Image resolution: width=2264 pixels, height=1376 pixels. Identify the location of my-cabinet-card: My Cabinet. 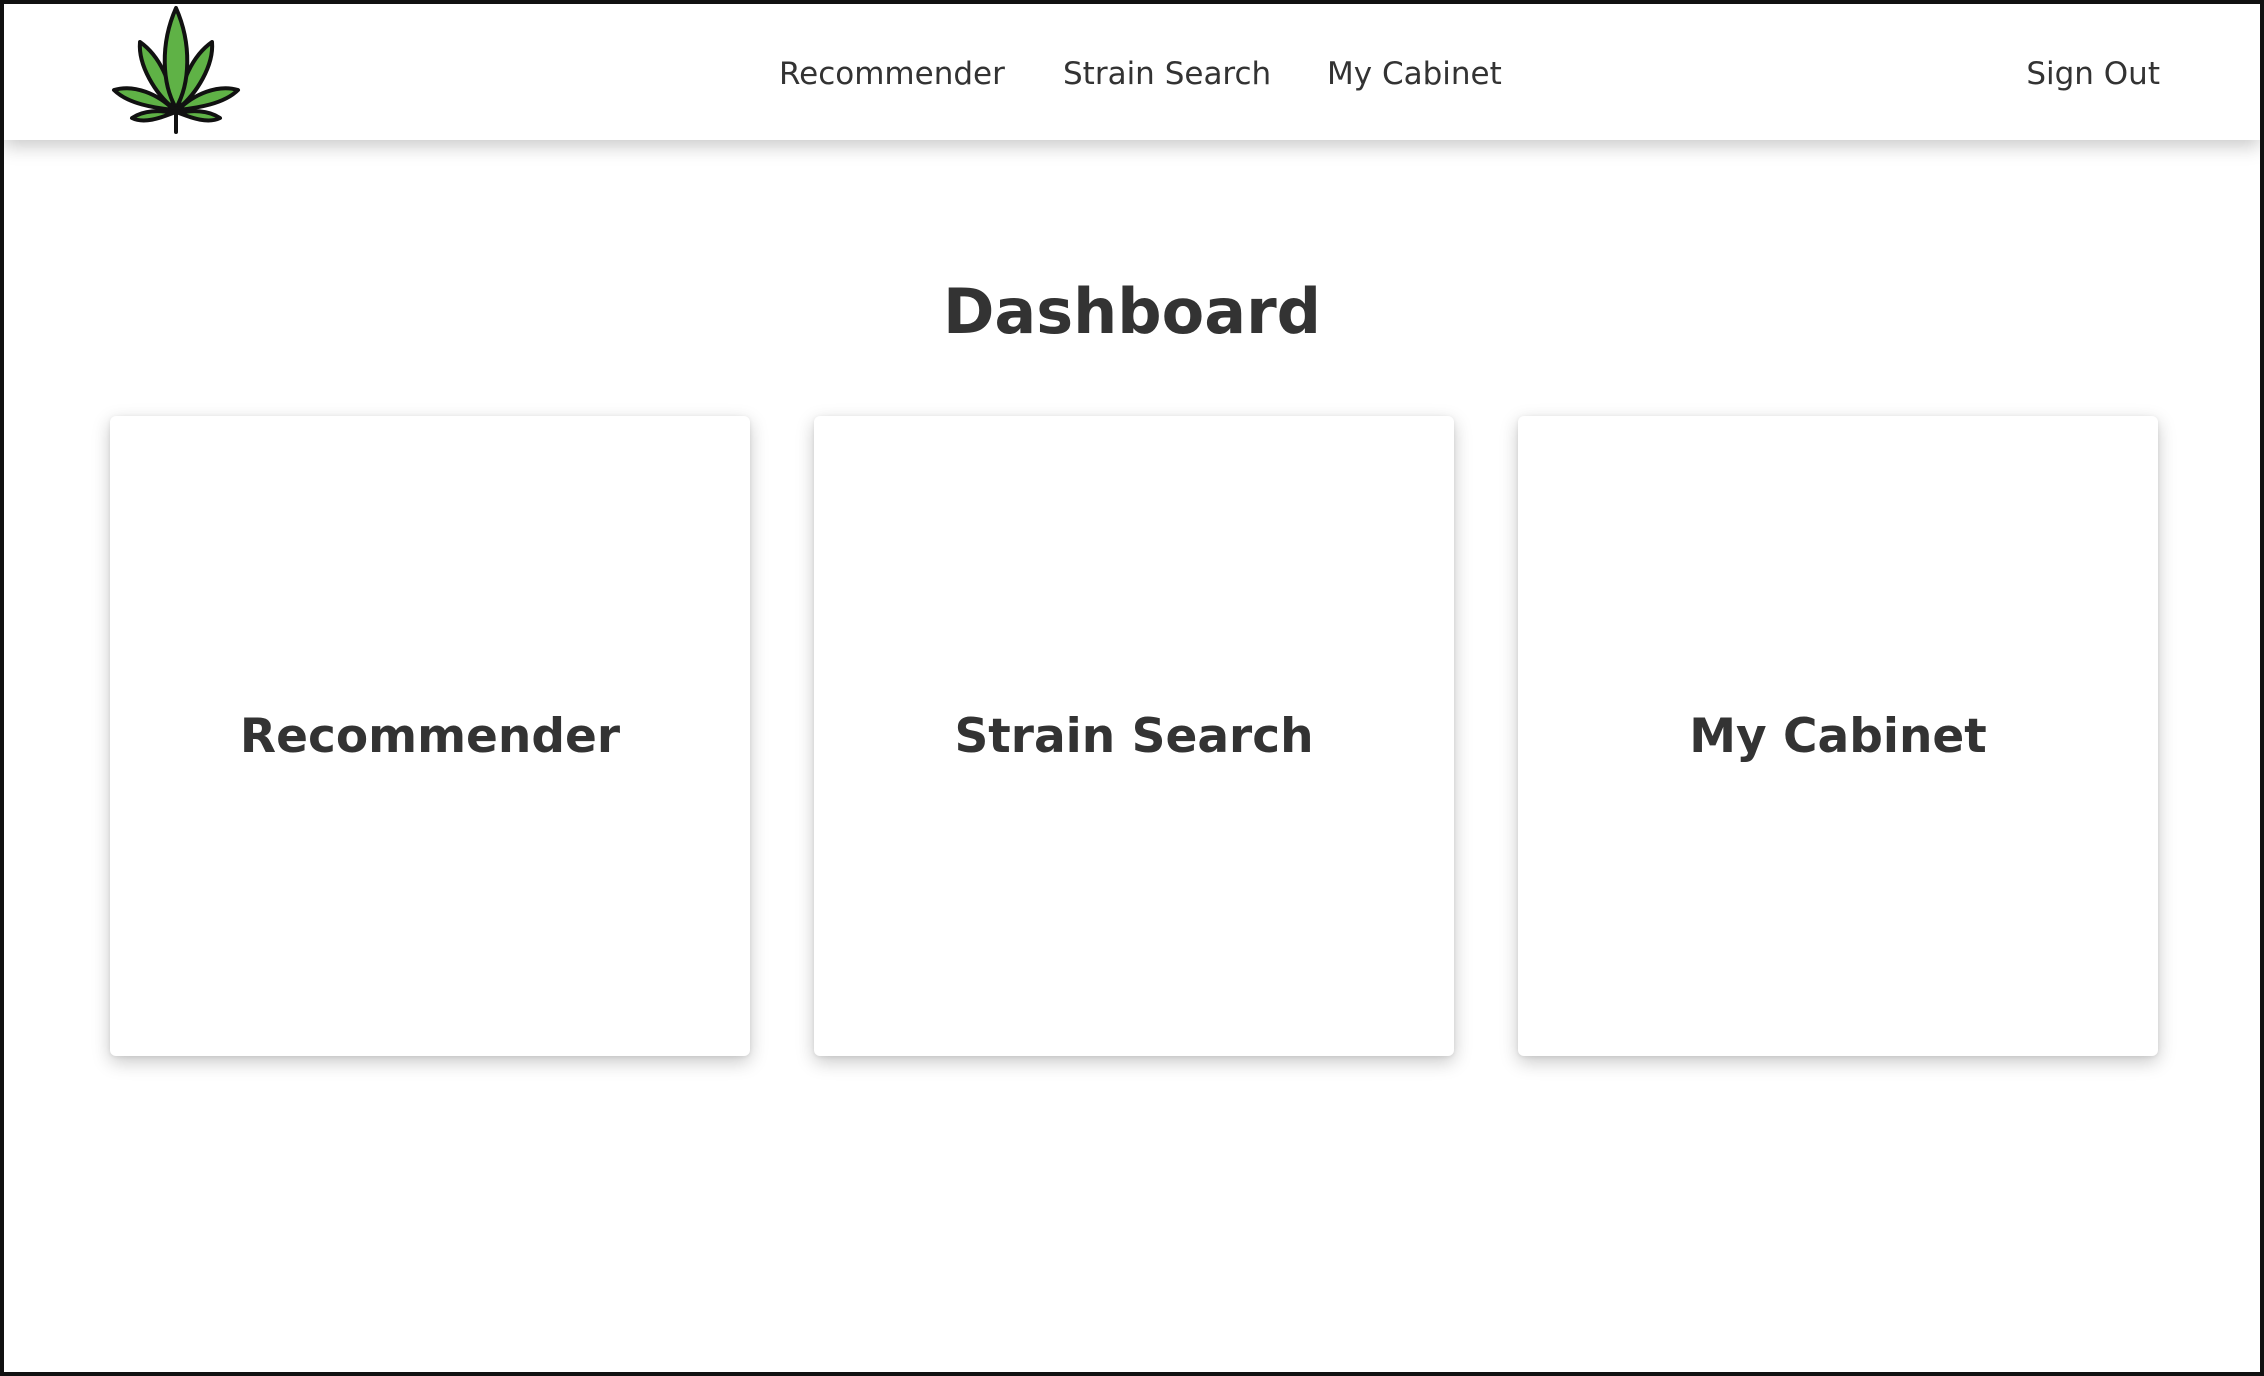
(1838, 736).